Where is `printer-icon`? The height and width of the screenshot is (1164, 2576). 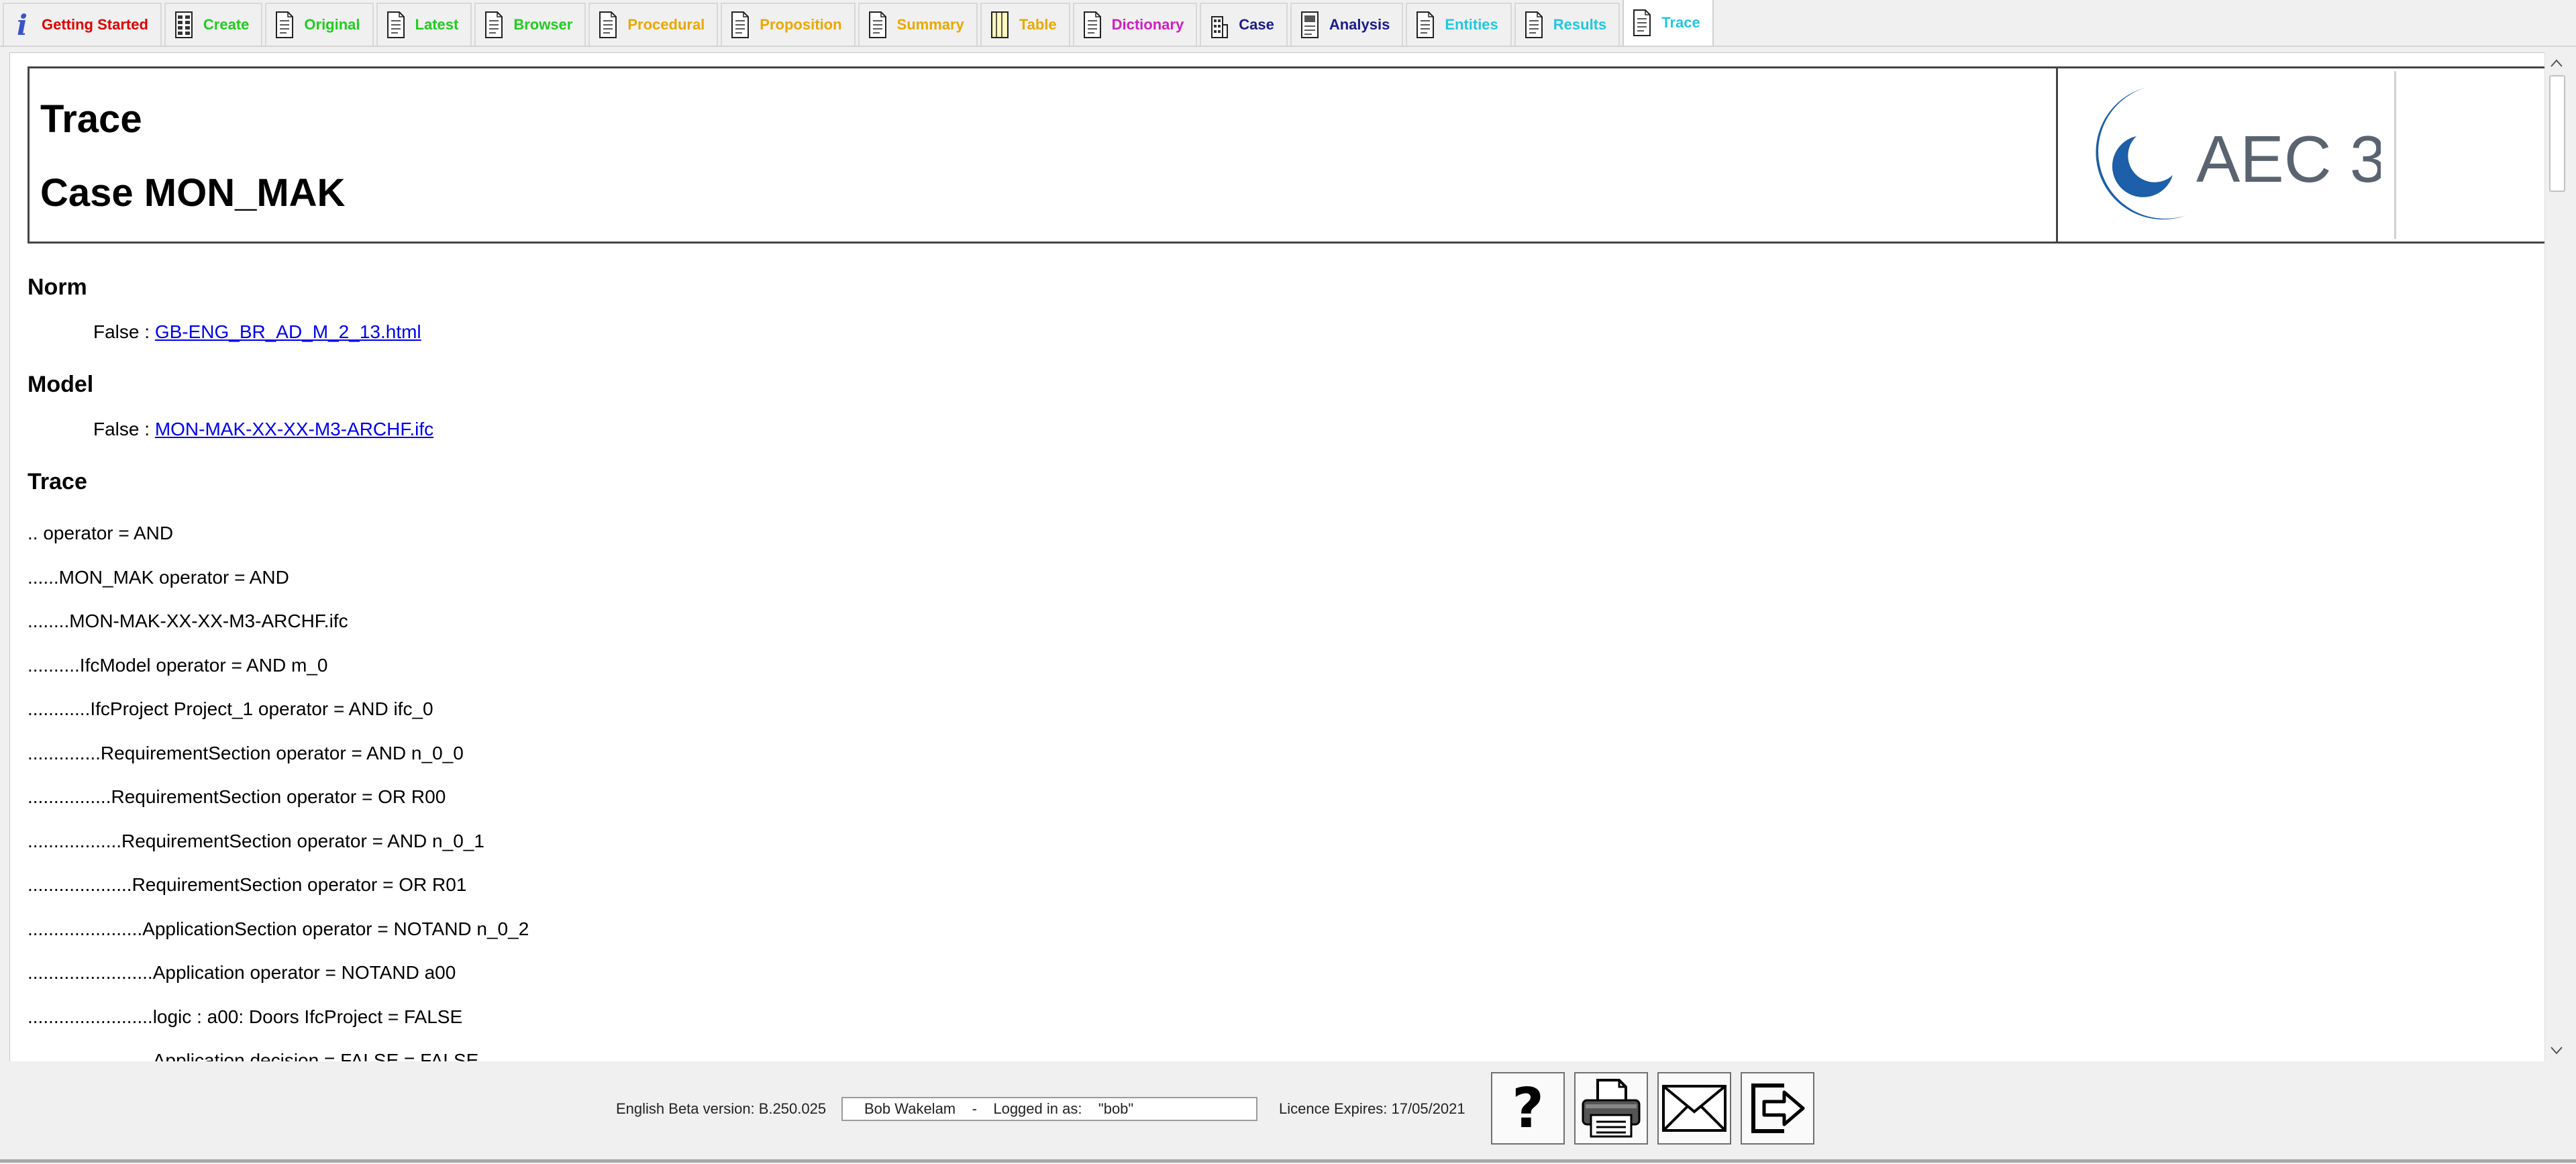
printer-icon is located at coordinates (1611, 1108).